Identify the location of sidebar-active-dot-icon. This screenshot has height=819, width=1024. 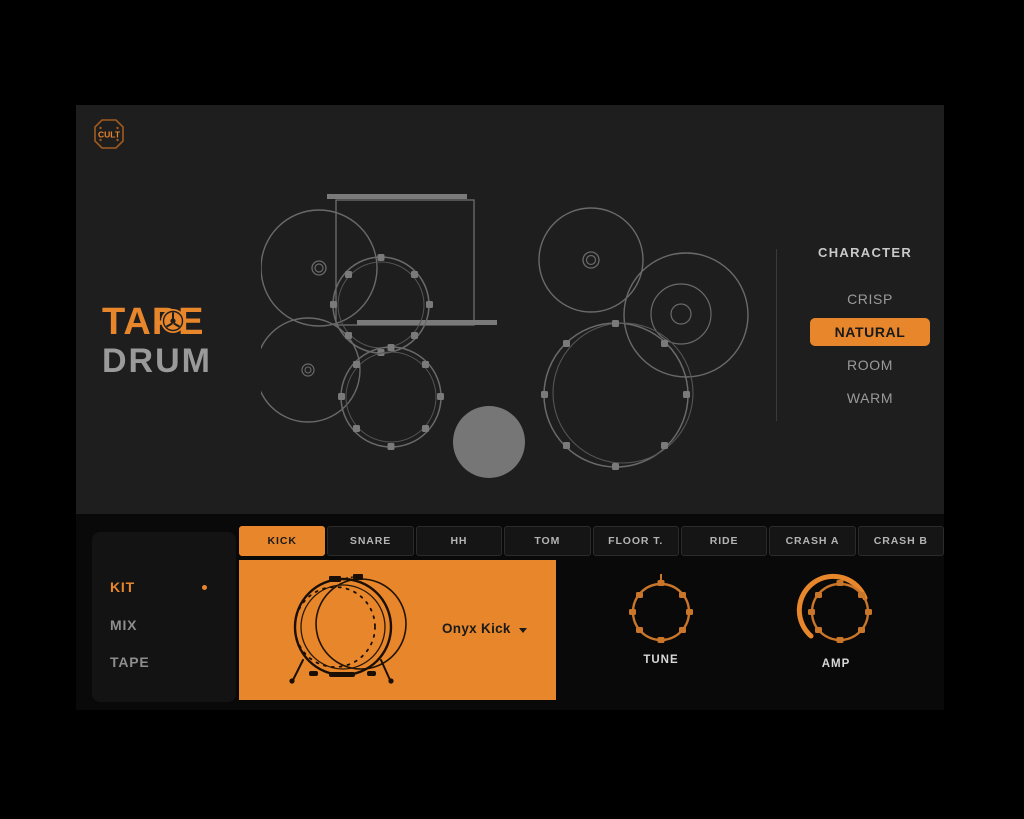
(204, 587).